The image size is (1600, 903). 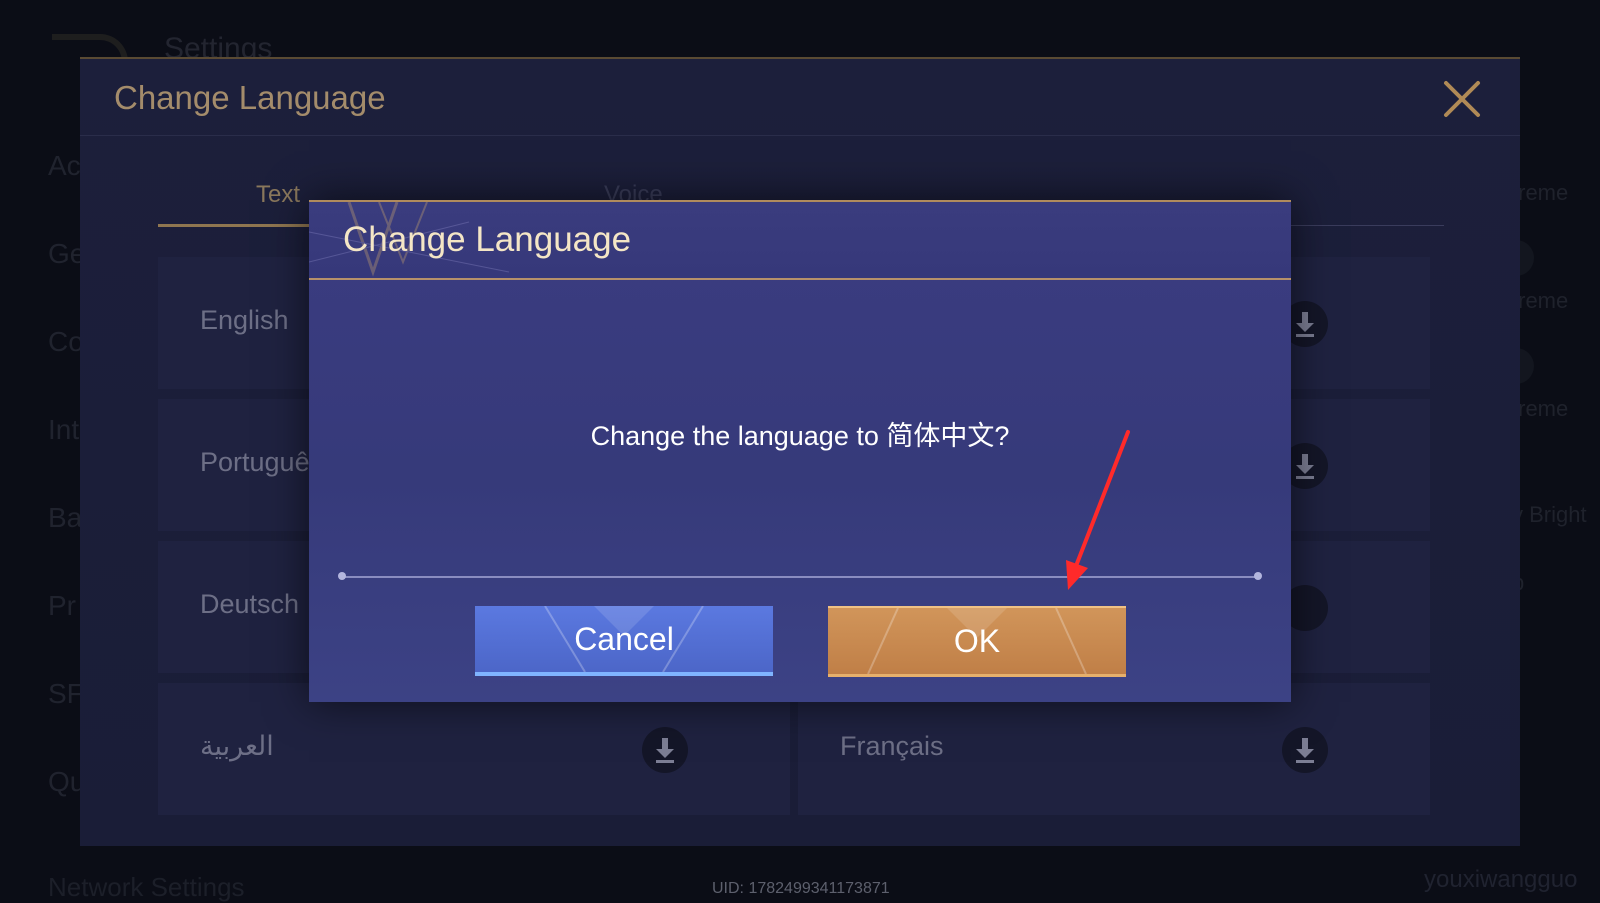 I want to click on cancel-button: Cancel, so click(x=624, y=641).